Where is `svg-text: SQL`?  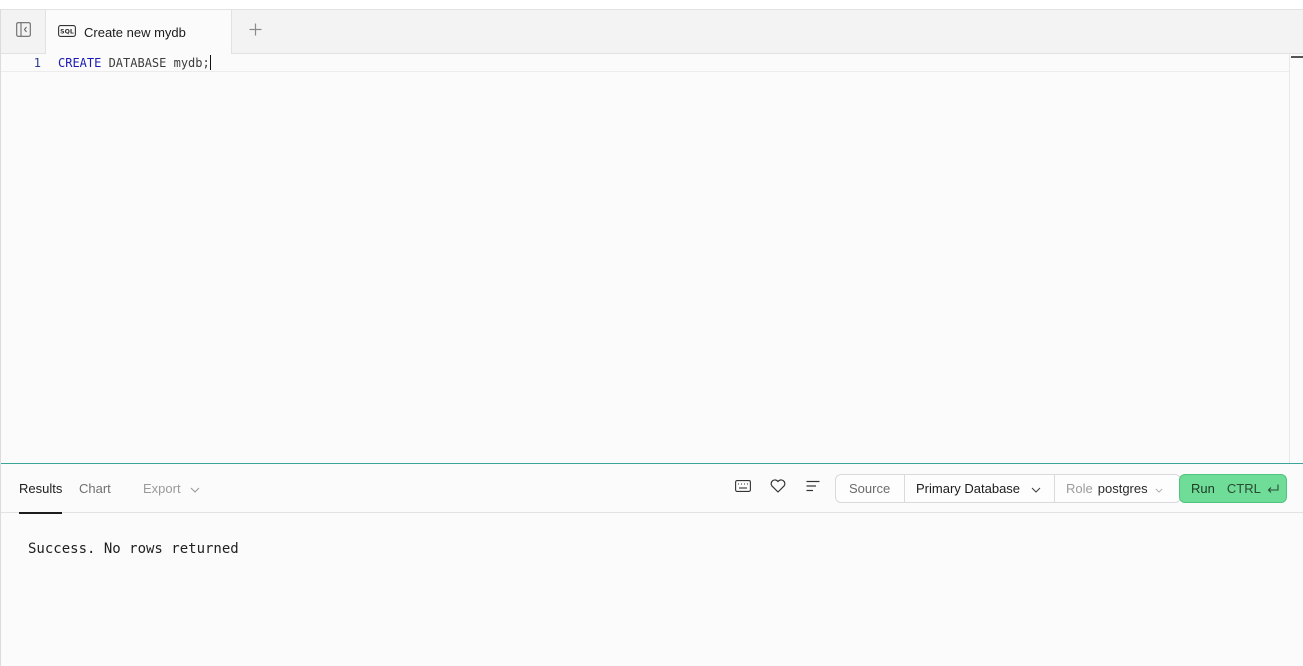
svg-text: SQL is located at coordinates (67, 31).